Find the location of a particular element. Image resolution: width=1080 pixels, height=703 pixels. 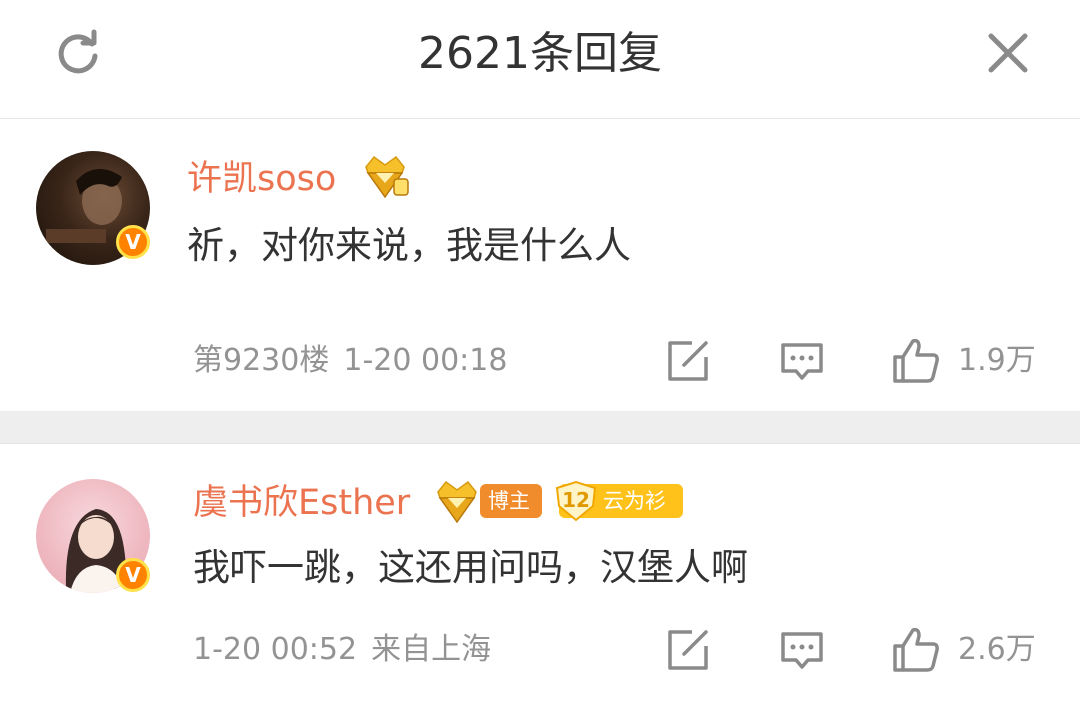

comment-text: 祈，对你来说，我是什么人 is located at coordinates (409, 245).